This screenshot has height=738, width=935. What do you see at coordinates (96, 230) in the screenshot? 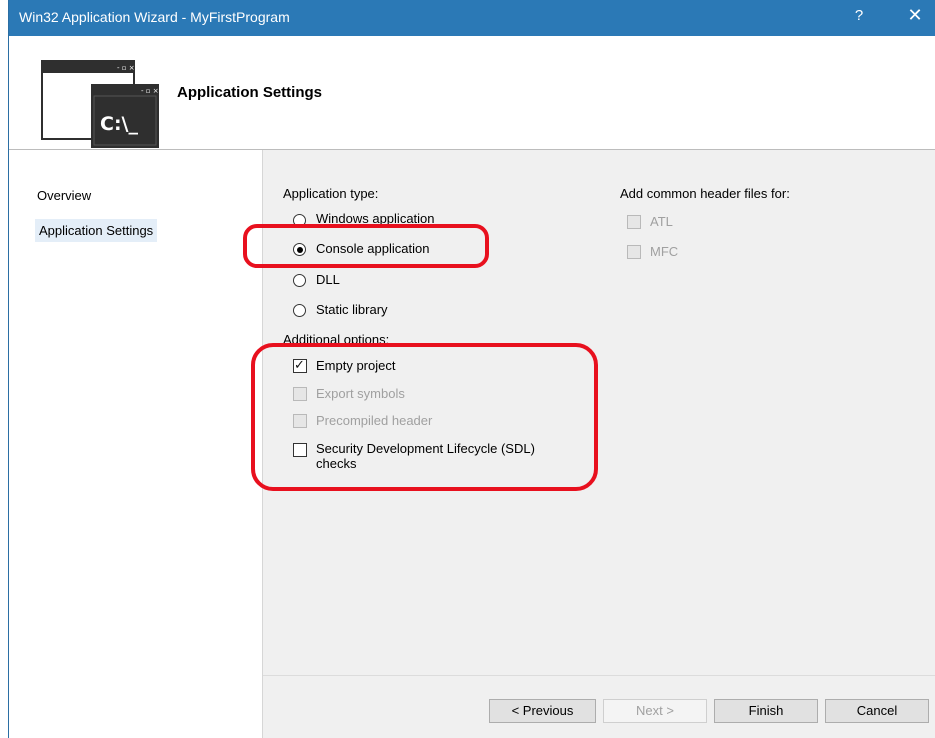
I see `nav-item-application-settings: Application Settings` at bounding box center [96, 230].